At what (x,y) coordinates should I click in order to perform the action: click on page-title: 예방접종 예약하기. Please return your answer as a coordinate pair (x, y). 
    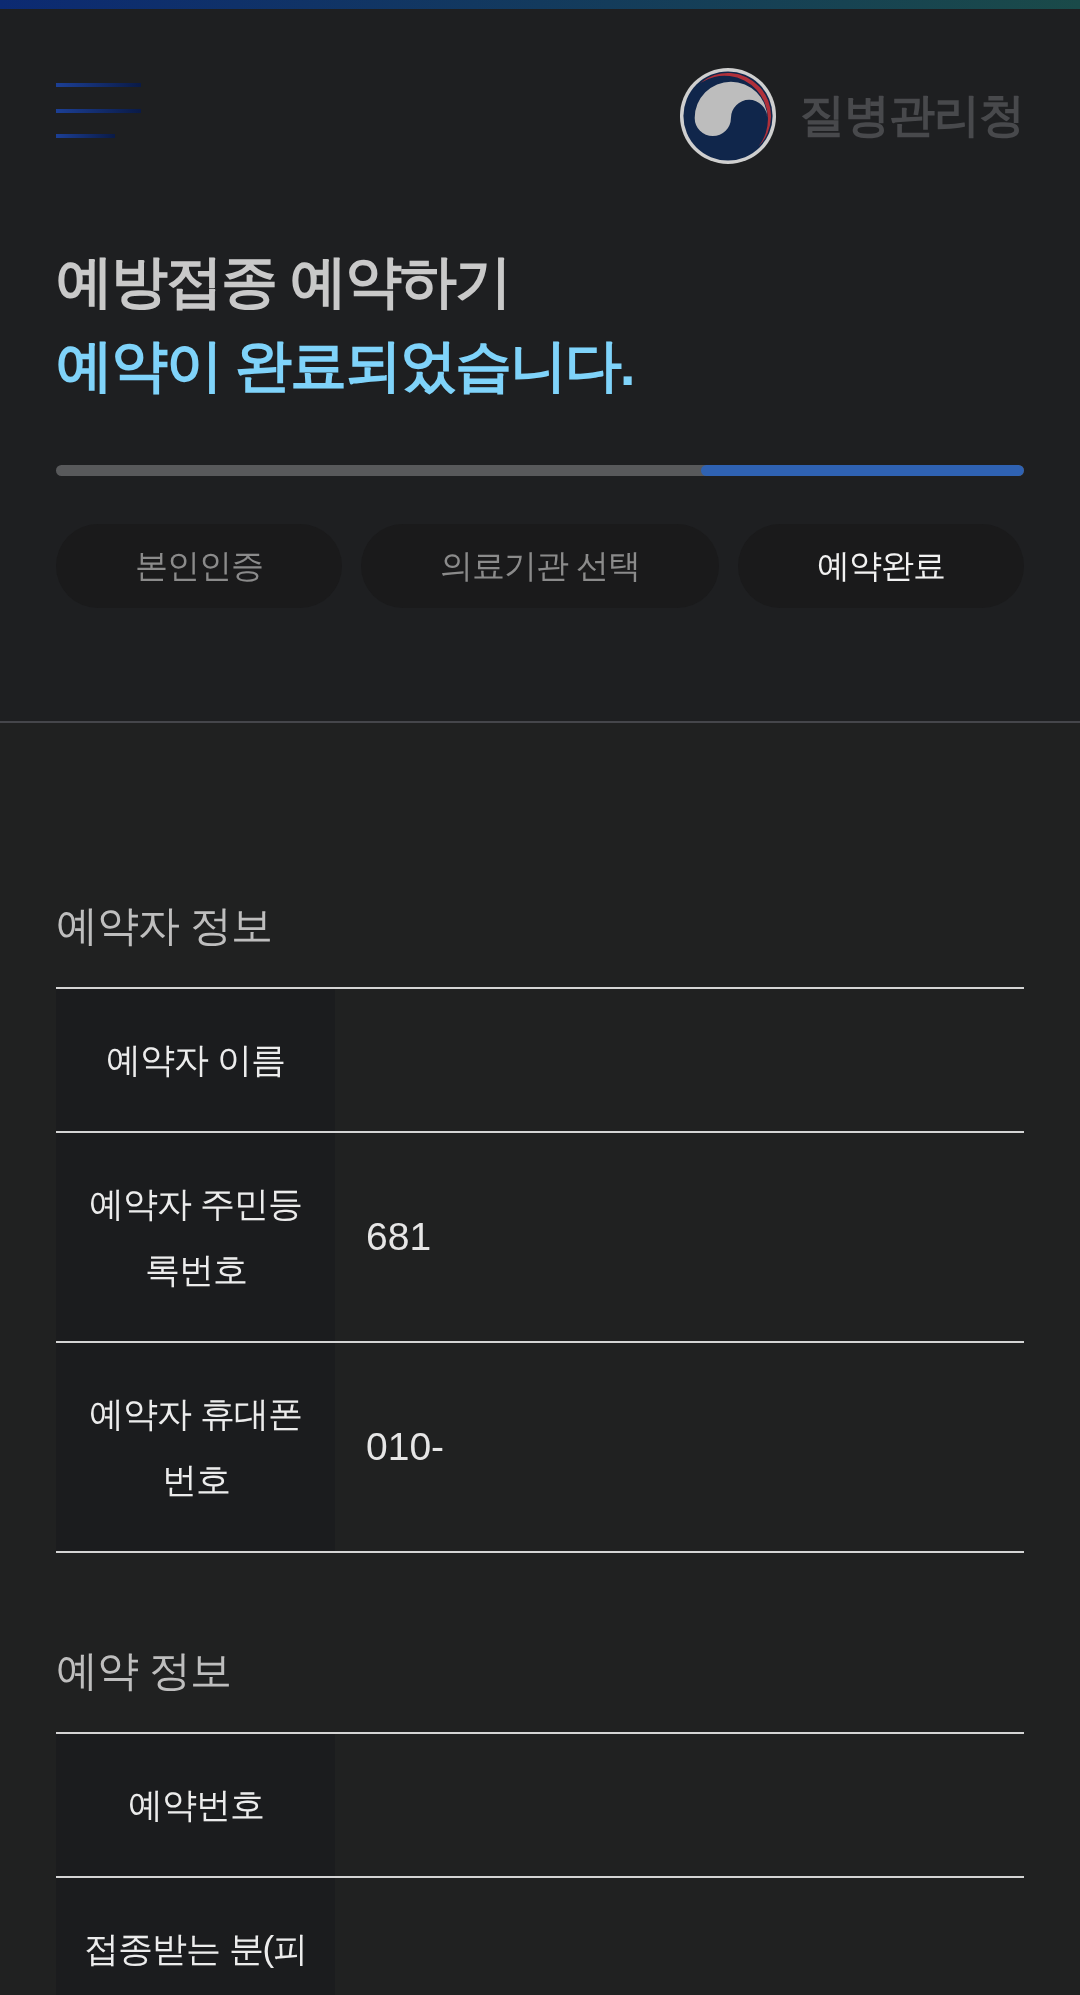
    Looking at the image, I should click on (283, 281).